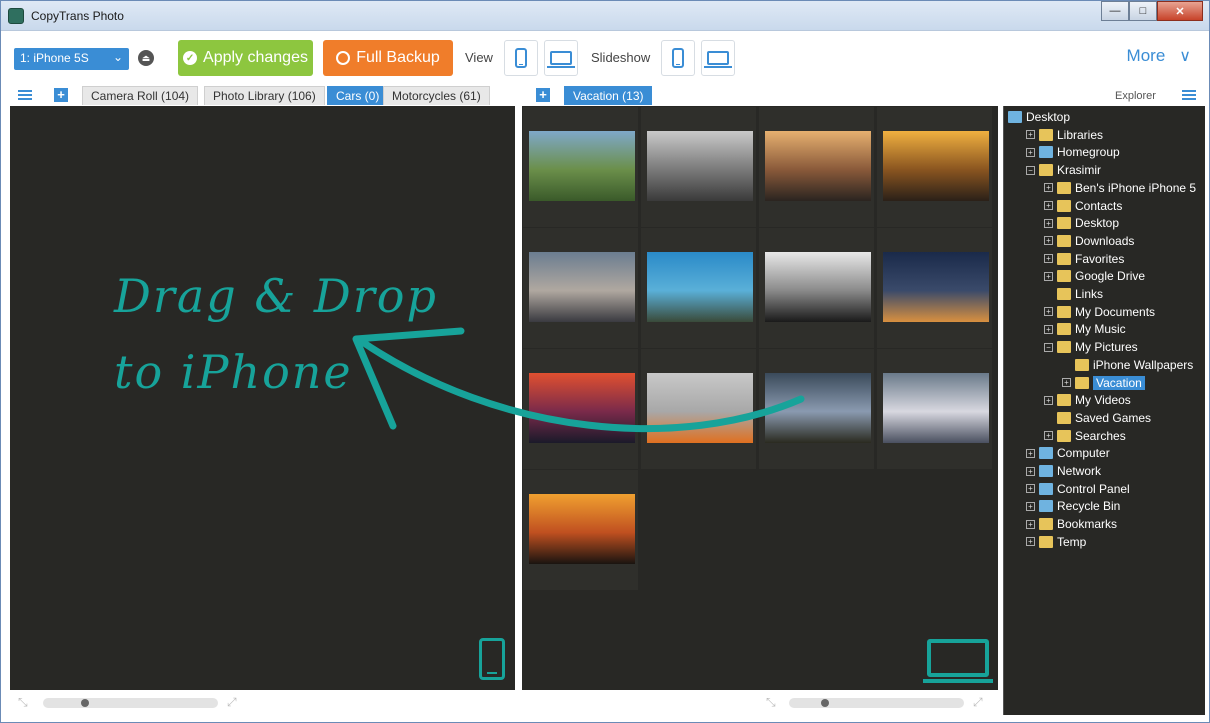 This screenshot has height=723, width=1210. What do you see at coordinates (561, 58) in the screenshot?
I see `view-pc-button` at bounding box center [561, 58].